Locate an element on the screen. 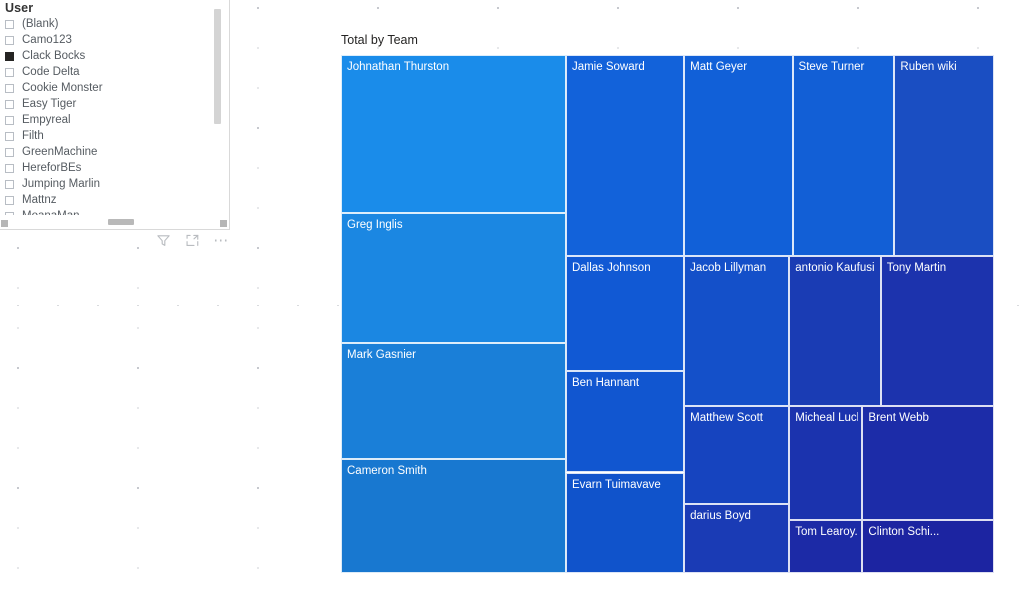 Image resolution: width=1024 pixels, height=593 pixels. treemap-tile: darius Boyd is located at coordinates (737, 538).